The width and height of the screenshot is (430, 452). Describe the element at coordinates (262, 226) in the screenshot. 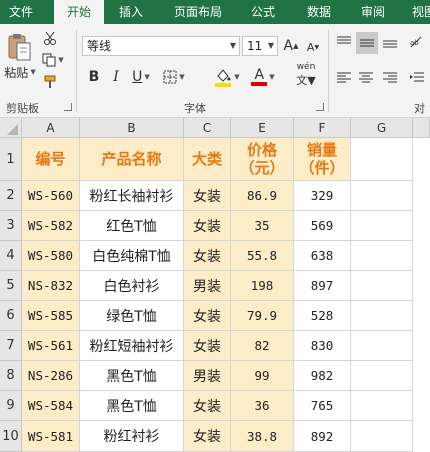

I see `cell-price: 35` at that location.